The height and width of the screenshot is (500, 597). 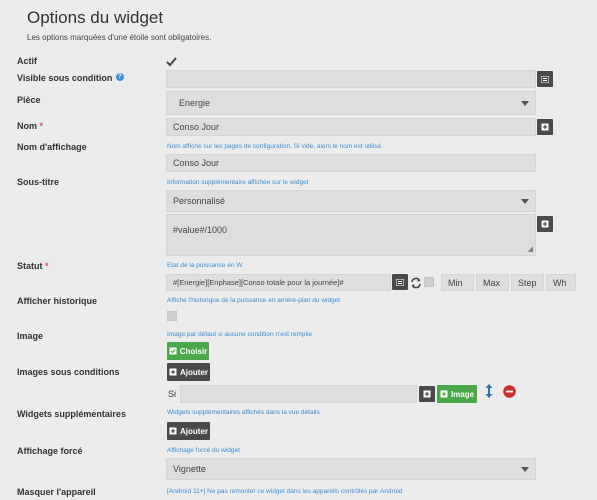 I want to click on image-condition-add-button, so click(x=427, y=394).